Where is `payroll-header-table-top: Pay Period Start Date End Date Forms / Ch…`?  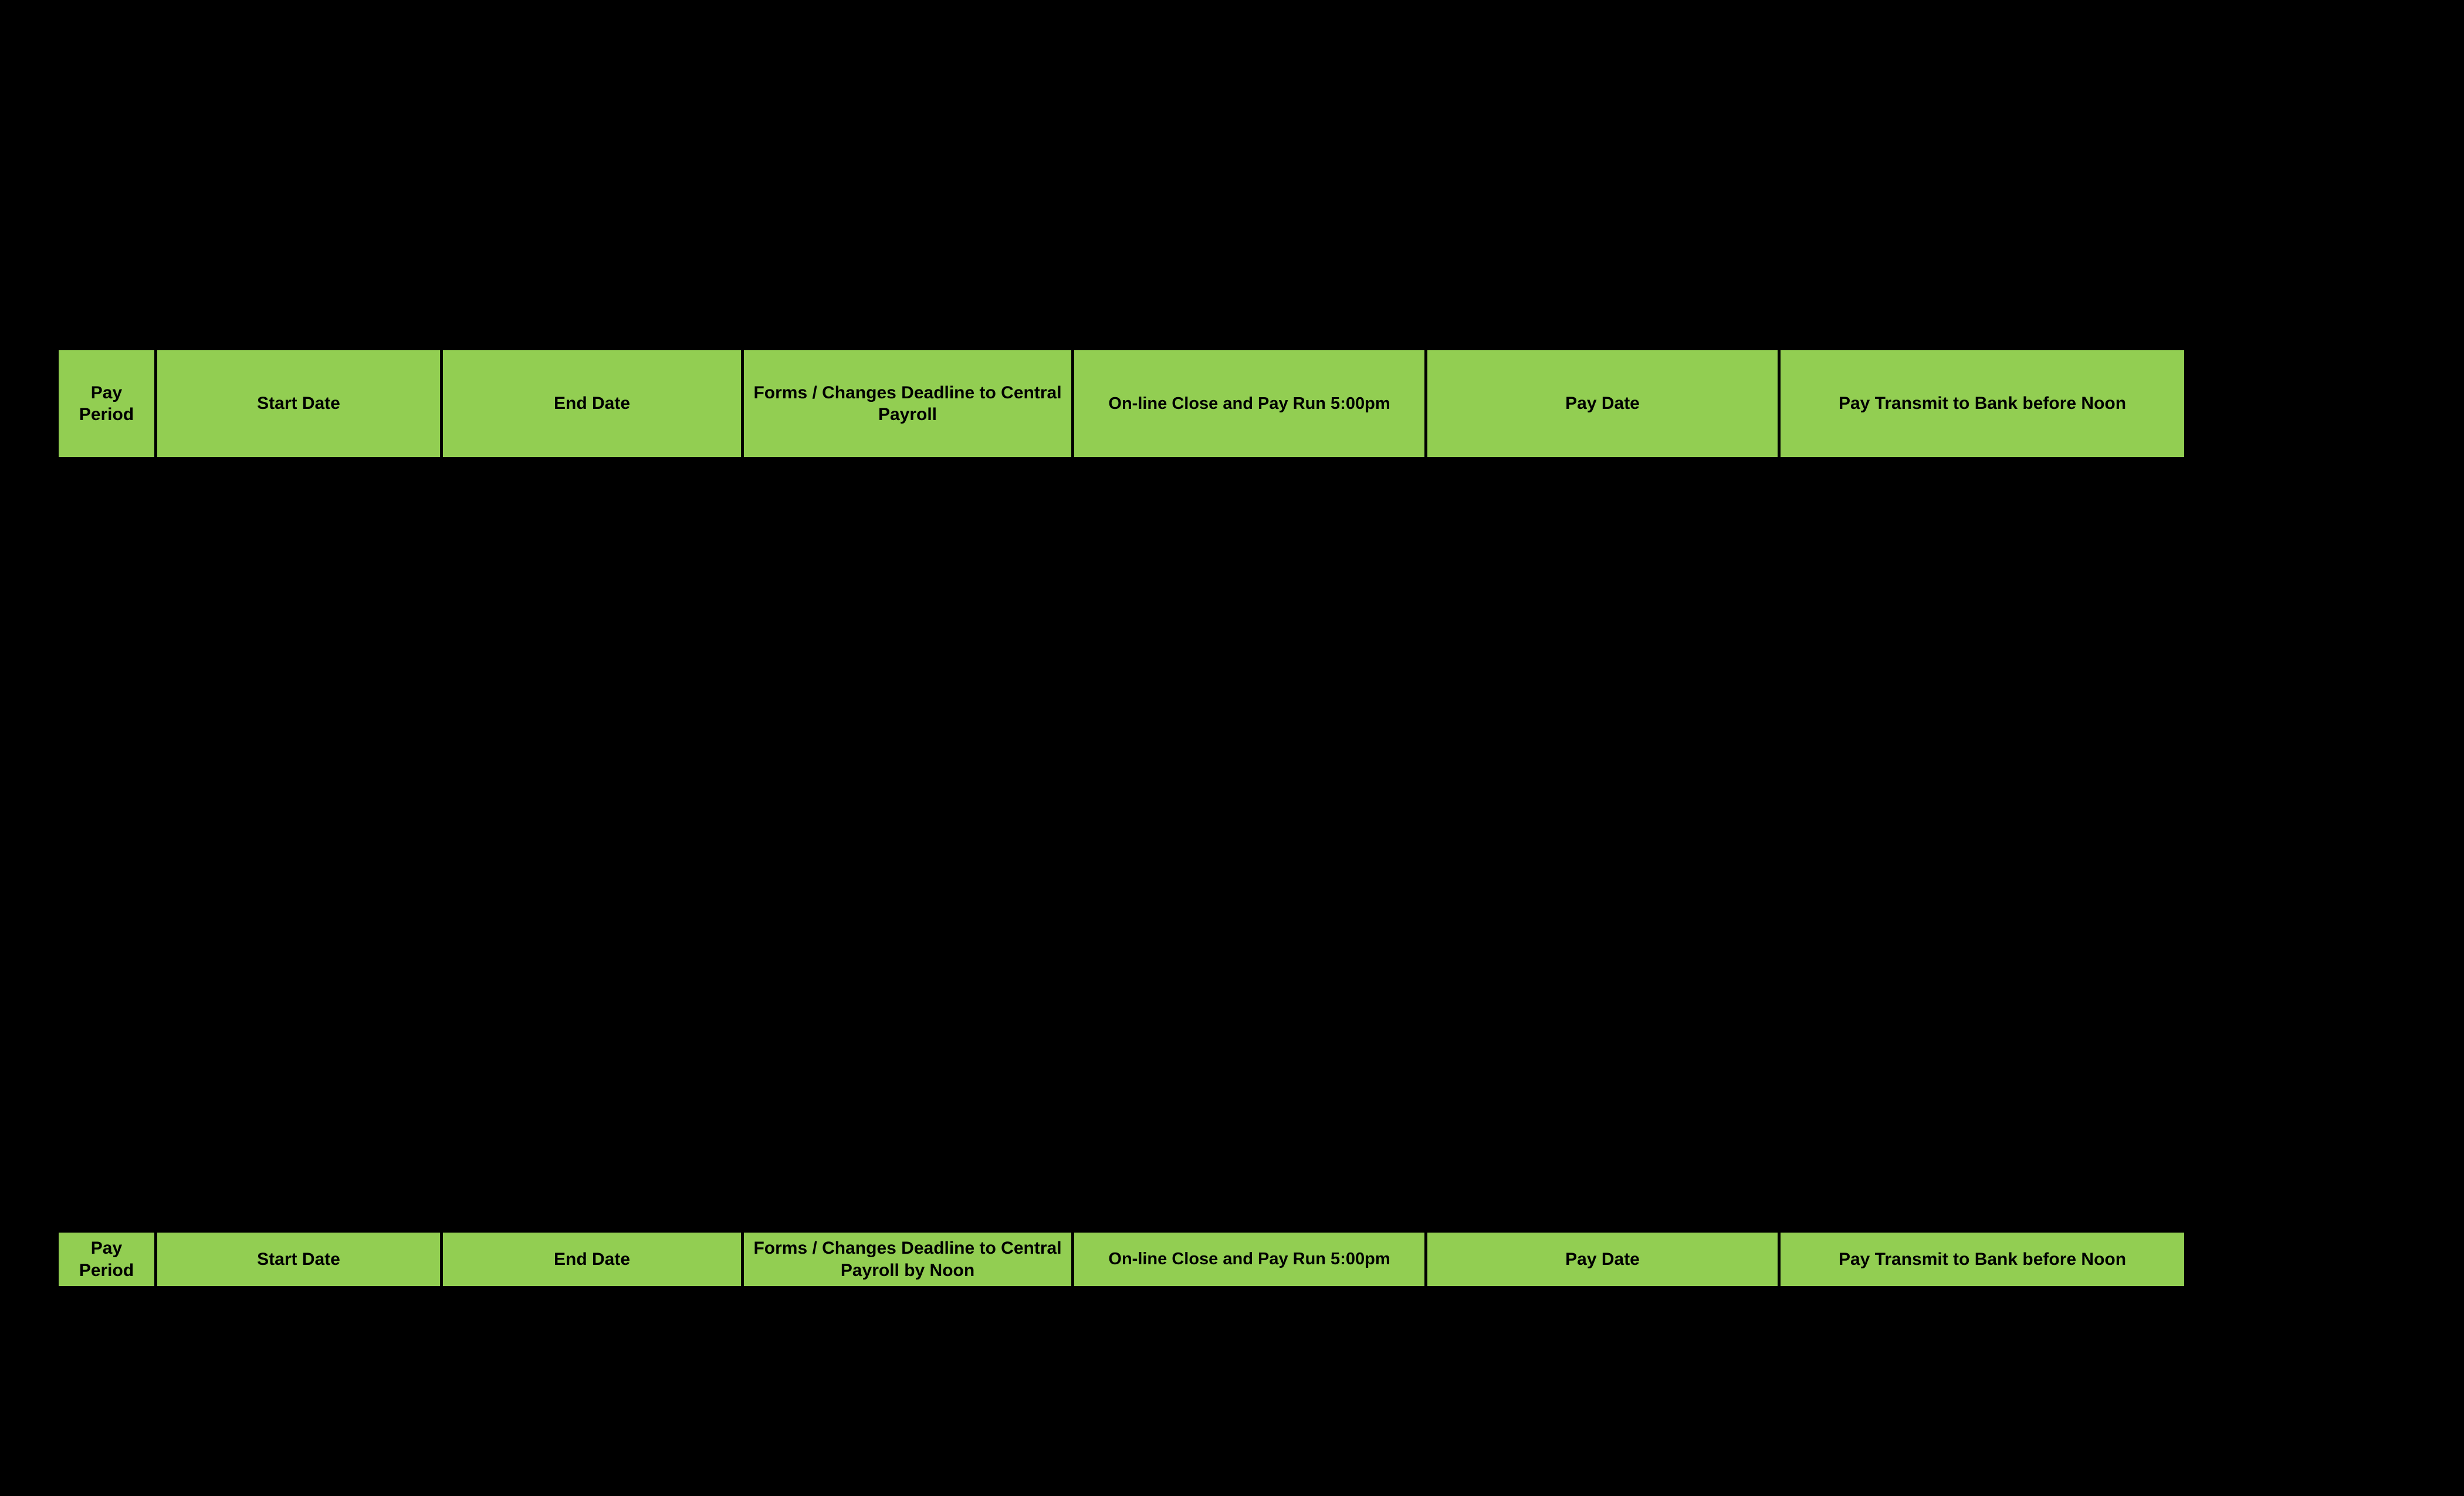 payroll-header-table-top: Pay Period Start Date End Date Forms / Ch… is located at coordinates (1121, 403).